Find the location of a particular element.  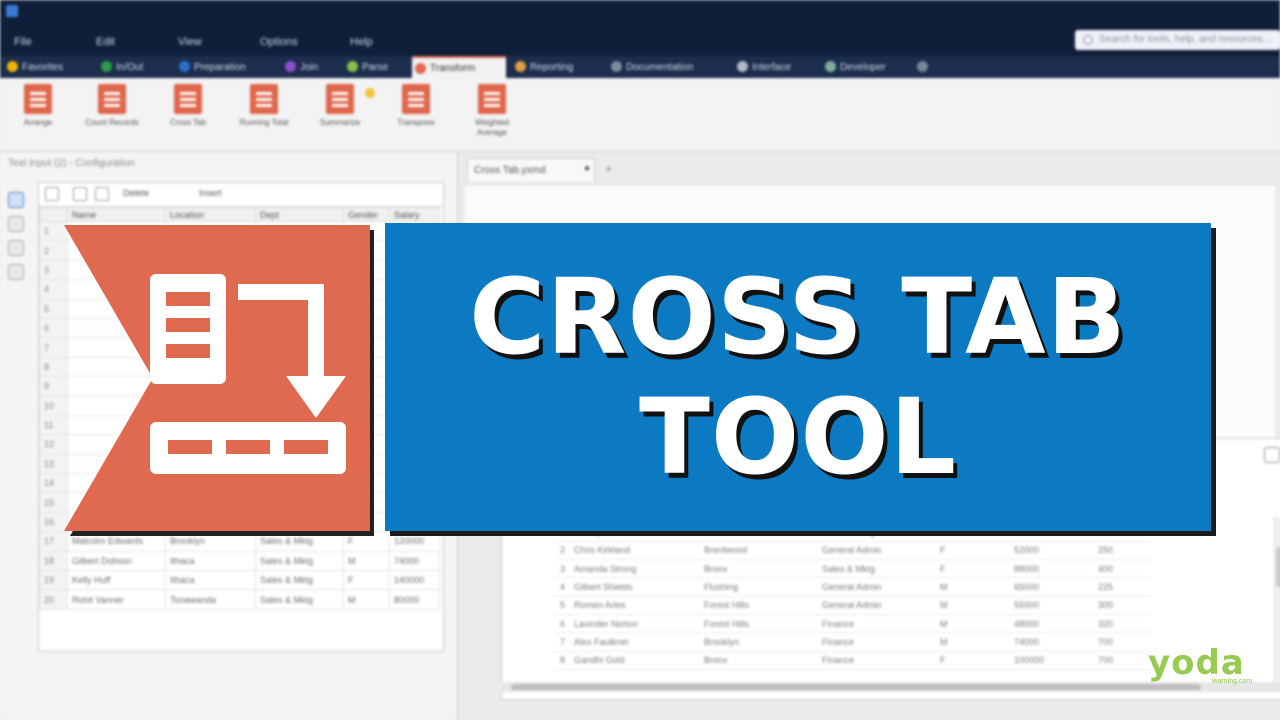

insert-dropdown: Insert is located at coordinates (210, 193).